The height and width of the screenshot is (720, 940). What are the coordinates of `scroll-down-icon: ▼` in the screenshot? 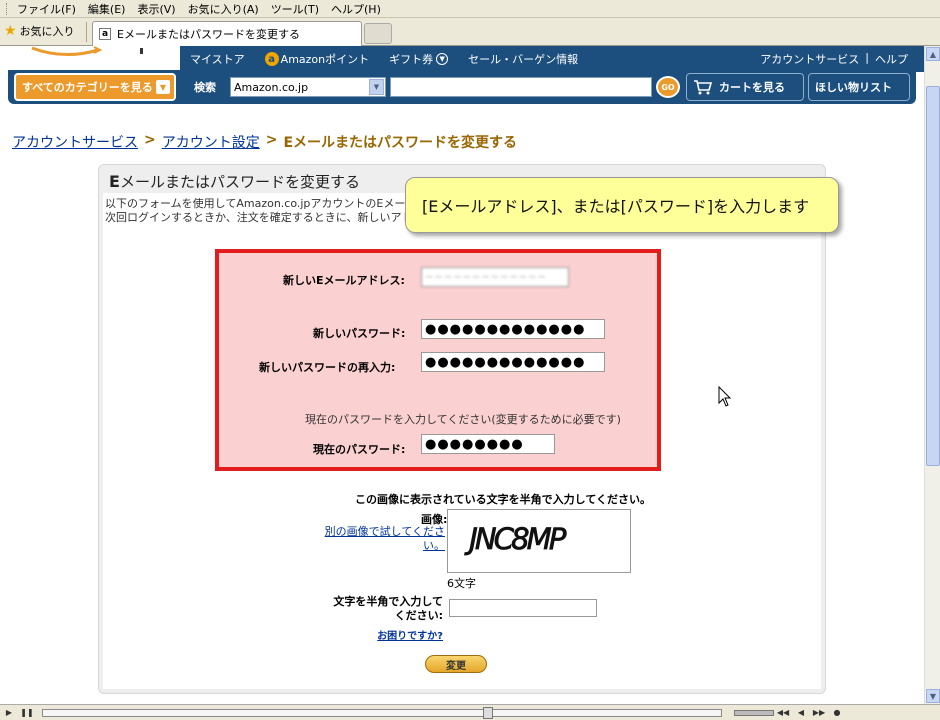 It's located at (933, 696).